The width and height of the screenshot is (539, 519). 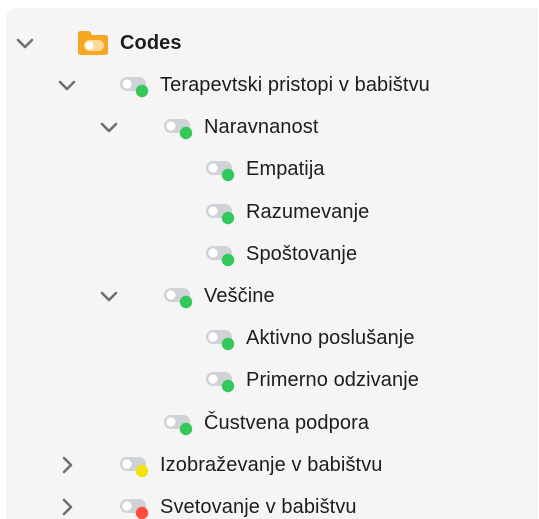 I want to click on tree-root-label: Codes, so click(x=151, y=43).